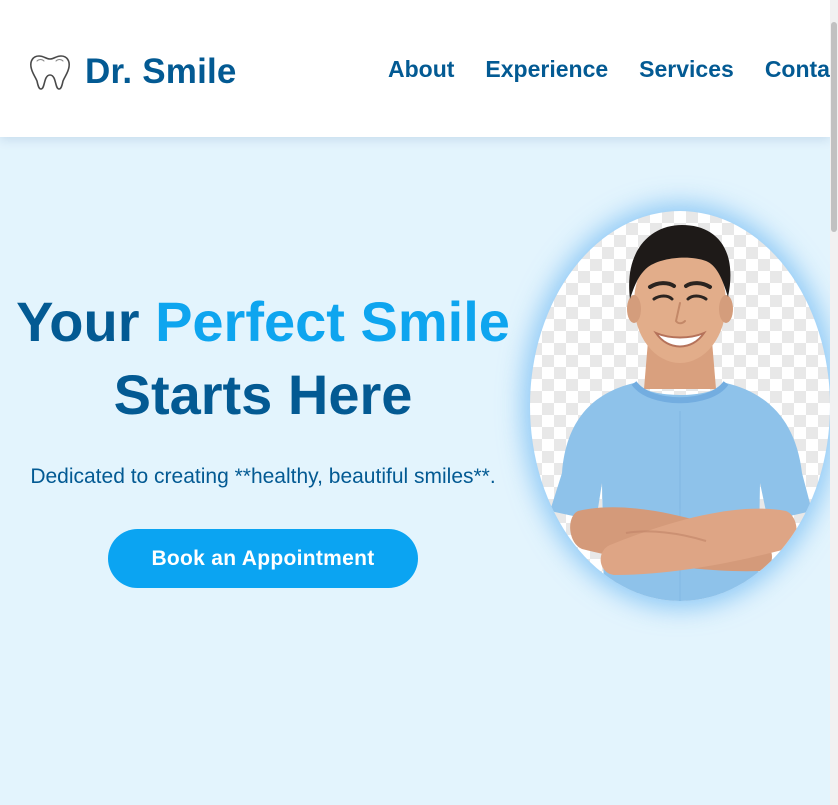 Image resolution: width=838 pixels, height=805 pixels. I want to click on scrollbar-thumb, so click(834, 127).